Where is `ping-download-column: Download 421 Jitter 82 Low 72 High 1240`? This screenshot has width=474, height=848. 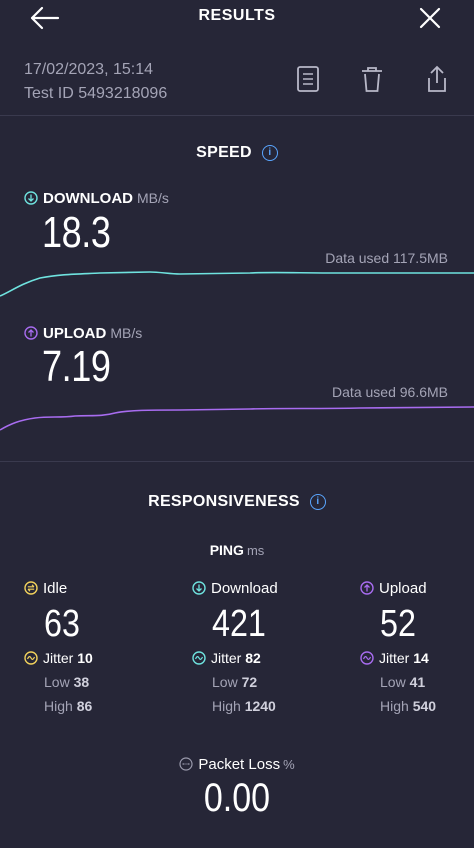 ping-download-column: Download 421 Jitter 82 Low 72 High 1240 is located at coordinates (262, 647).